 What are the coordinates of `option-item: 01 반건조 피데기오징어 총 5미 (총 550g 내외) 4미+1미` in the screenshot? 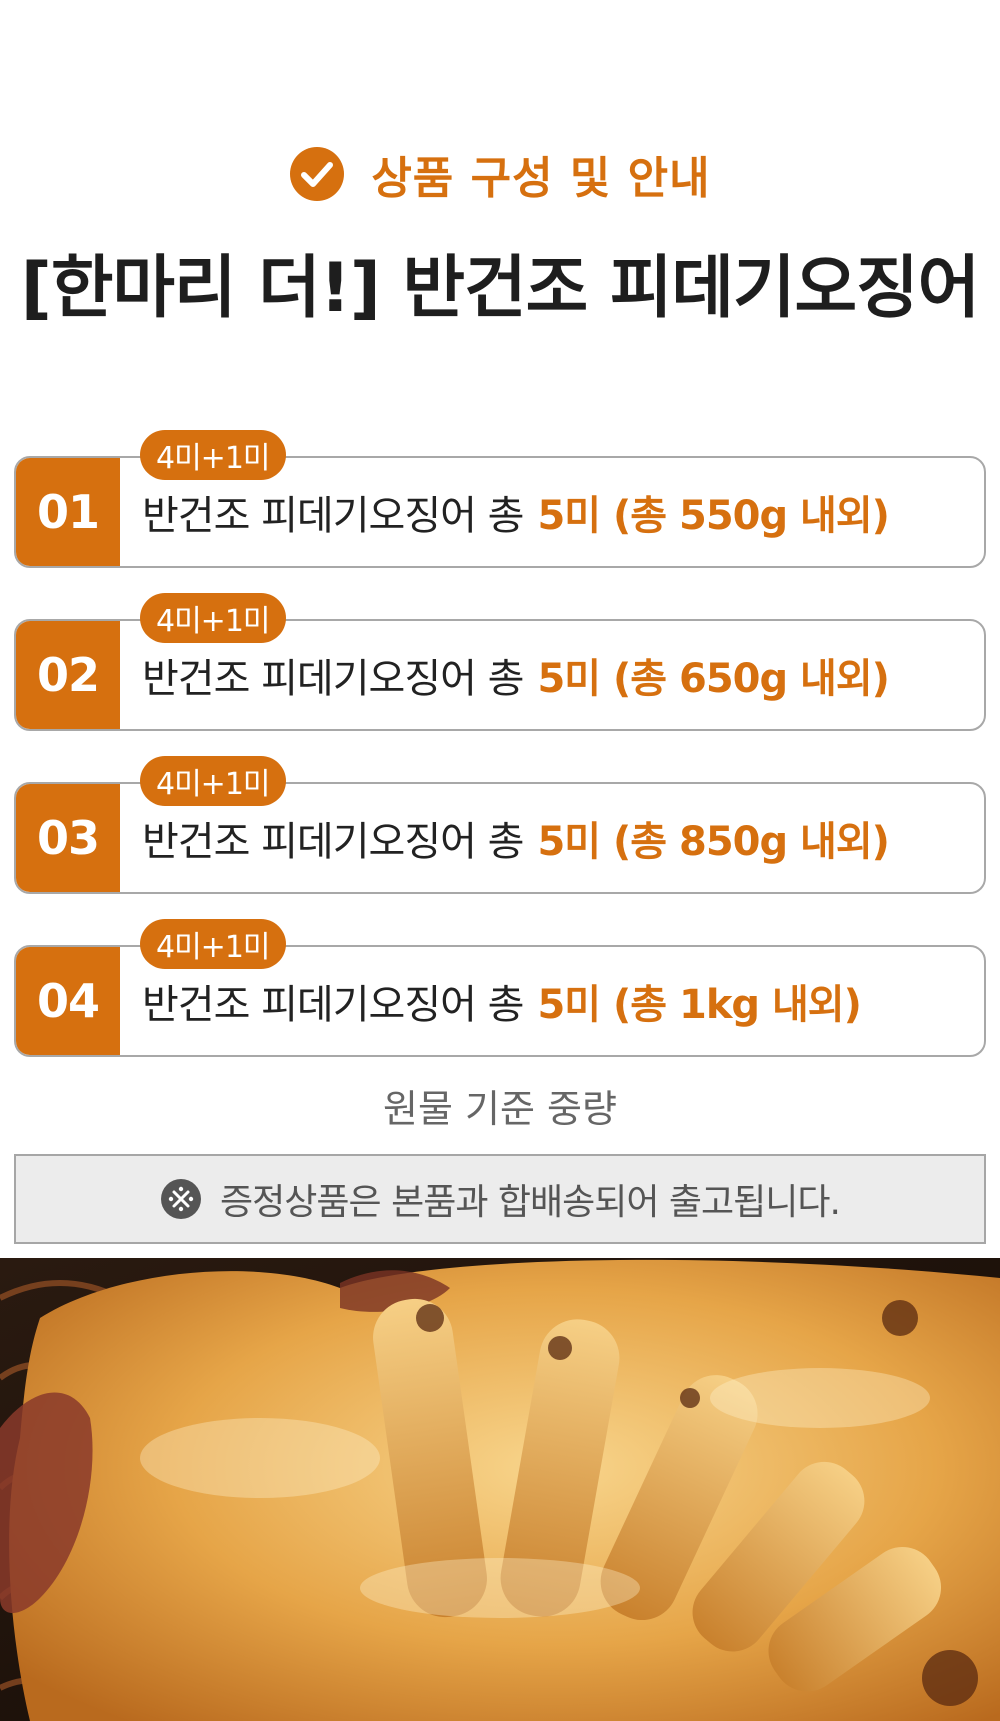 It's located at (500, 499).